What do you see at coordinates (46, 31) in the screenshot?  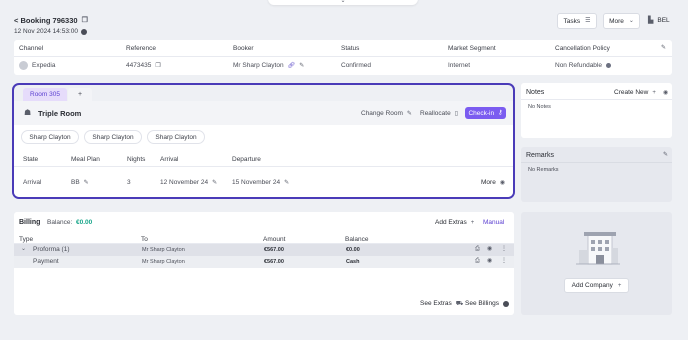 I see `booking-date-text: 12 Nov 2024 14:53:00` at bounding box center [46, 31].